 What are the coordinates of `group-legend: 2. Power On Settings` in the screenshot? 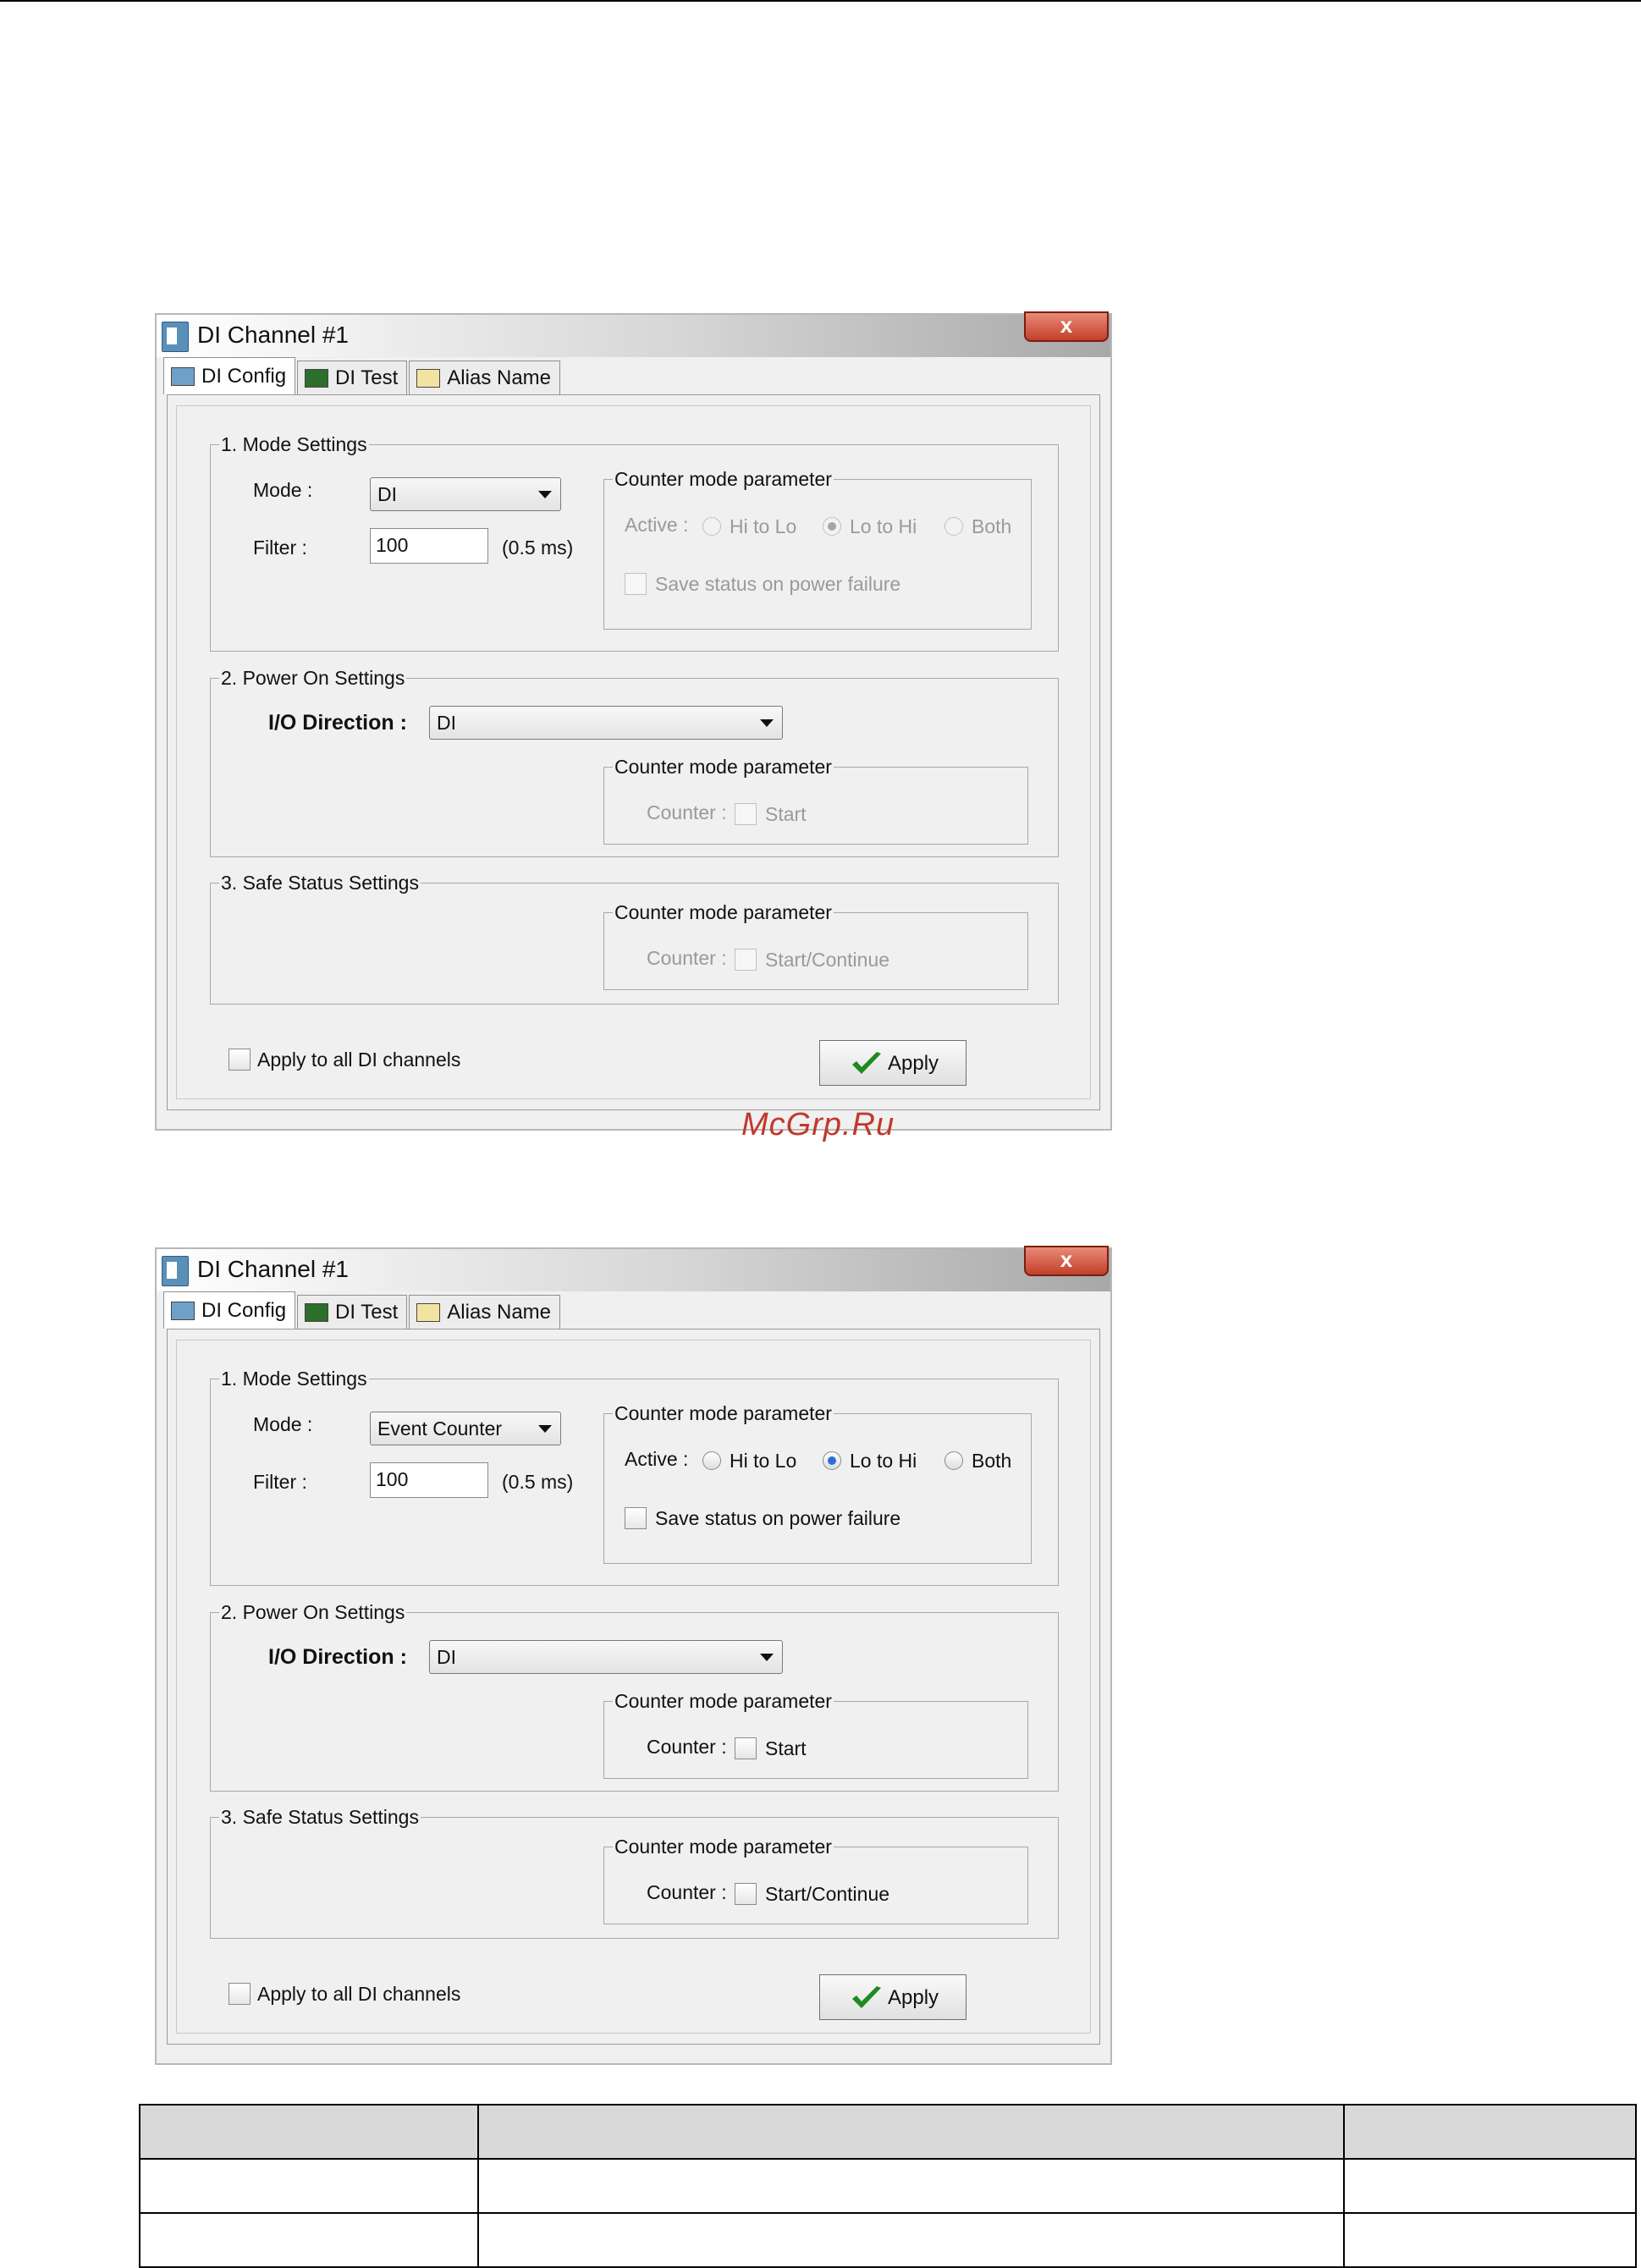 It's located at (313, 679).